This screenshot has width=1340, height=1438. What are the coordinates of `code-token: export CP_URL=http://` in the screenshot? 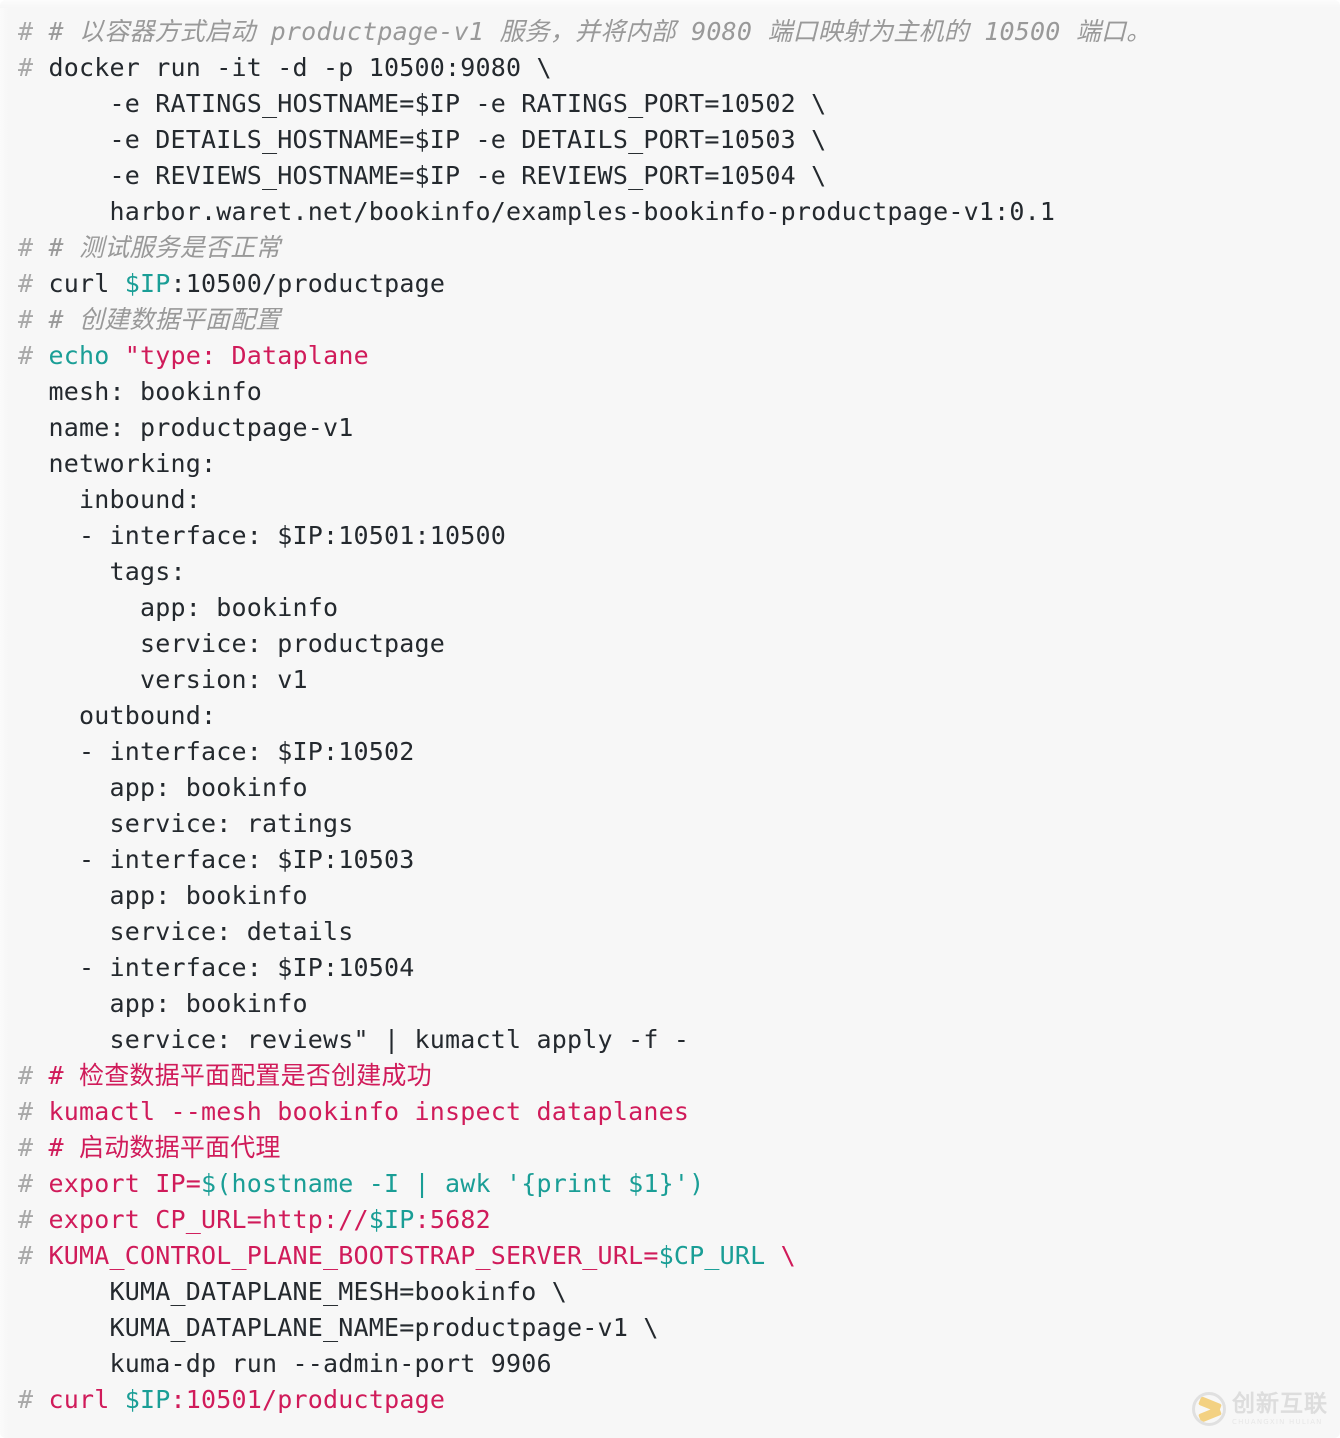 It's located at (208, 1219).